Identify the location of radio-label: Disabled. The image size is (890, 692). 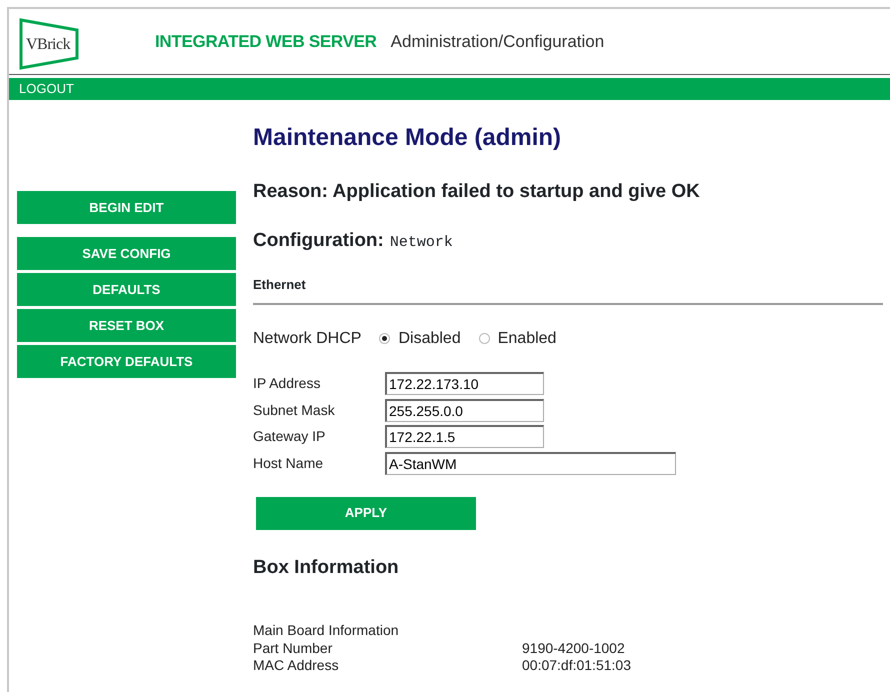
(429, 338).